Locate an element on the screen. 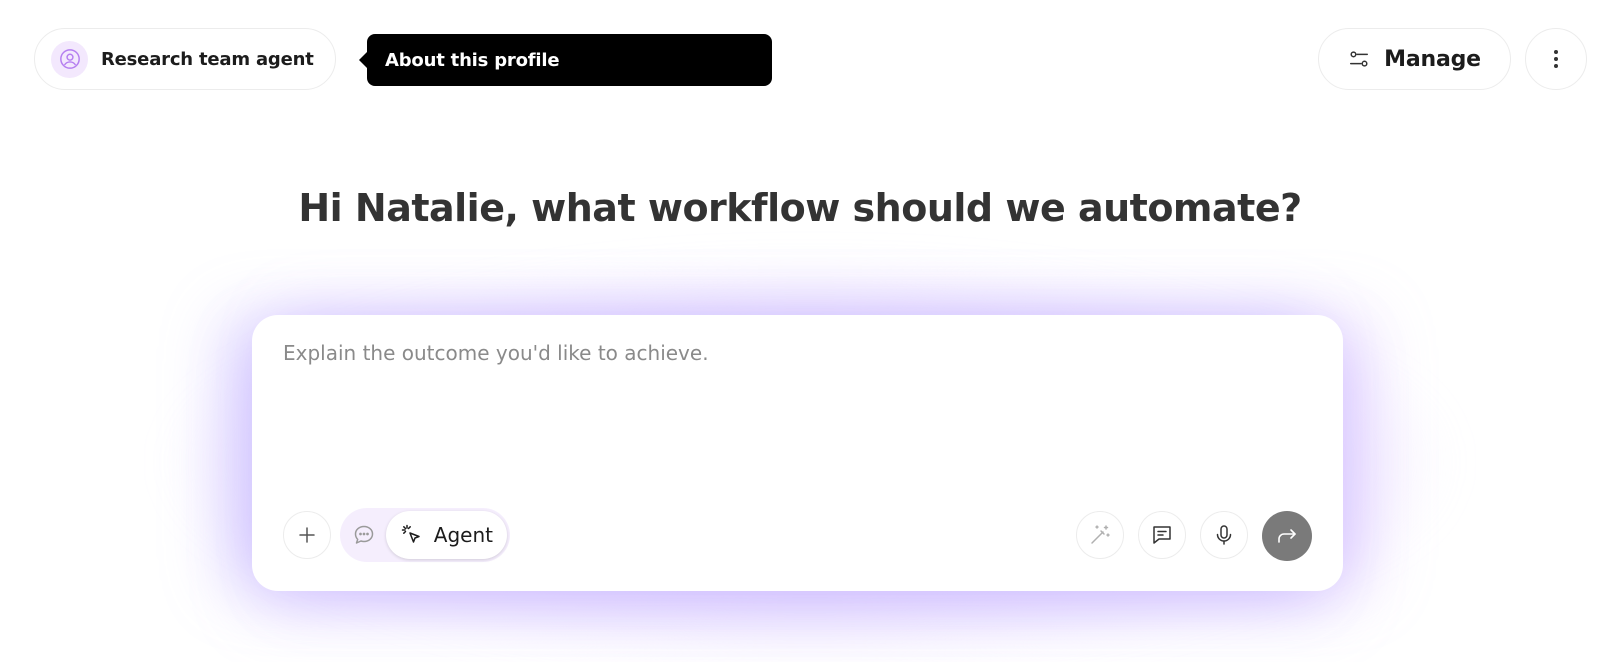 Image resolution: width=1600 pixels, height=662 pixels. more-options-button is located at coordinates (1556, 59).